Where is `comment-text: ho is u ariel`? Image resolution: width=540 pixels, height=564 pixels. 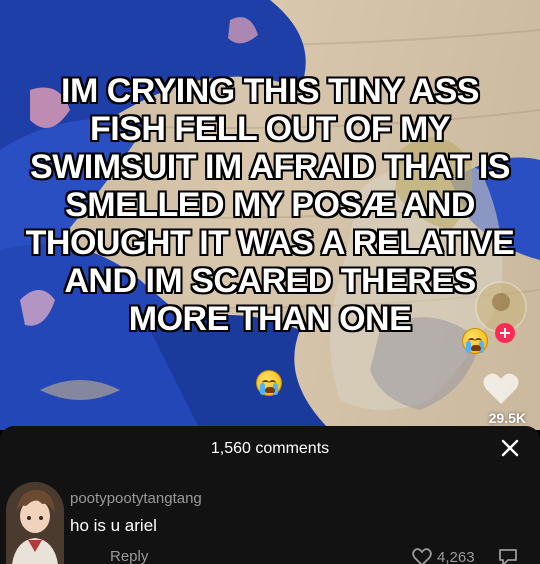 comment-text: ho is u ariel is located at coordinates (113, 525).